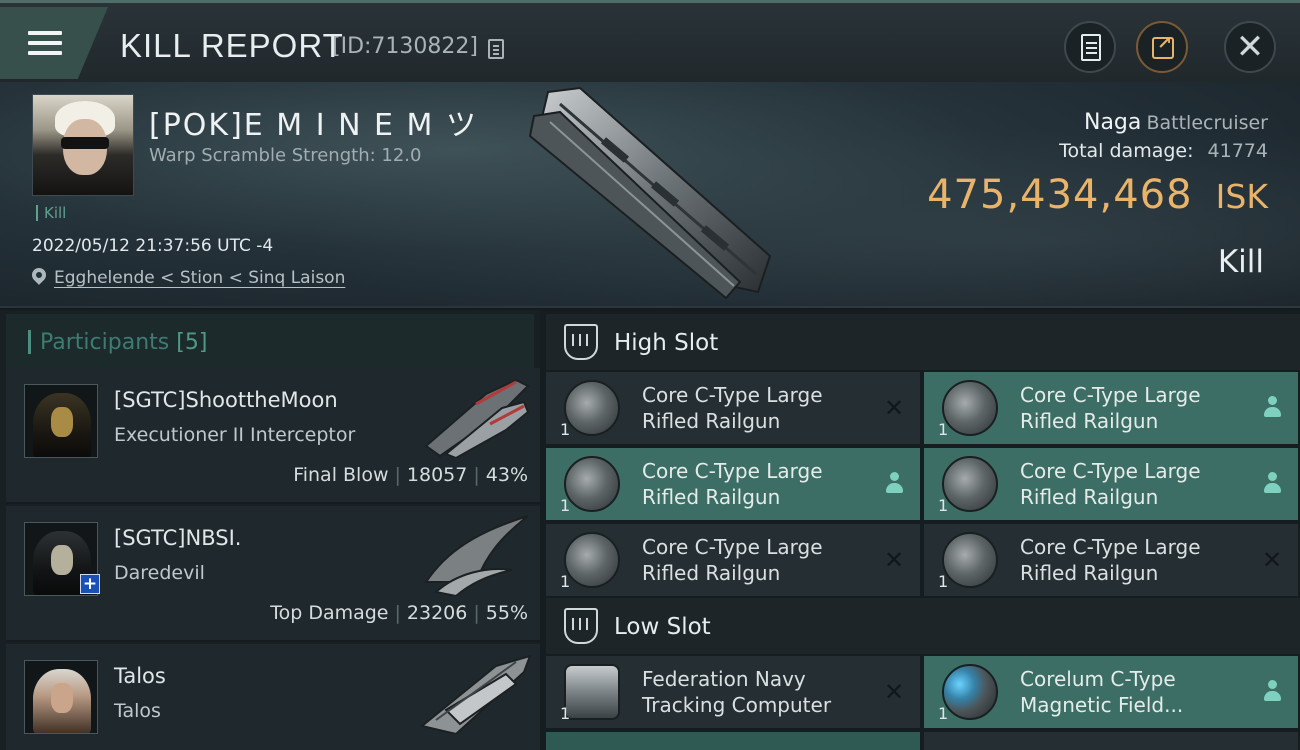 The height and width of the screenshot is (750, 1300). I want to click on menu-button, so click(54, 43).